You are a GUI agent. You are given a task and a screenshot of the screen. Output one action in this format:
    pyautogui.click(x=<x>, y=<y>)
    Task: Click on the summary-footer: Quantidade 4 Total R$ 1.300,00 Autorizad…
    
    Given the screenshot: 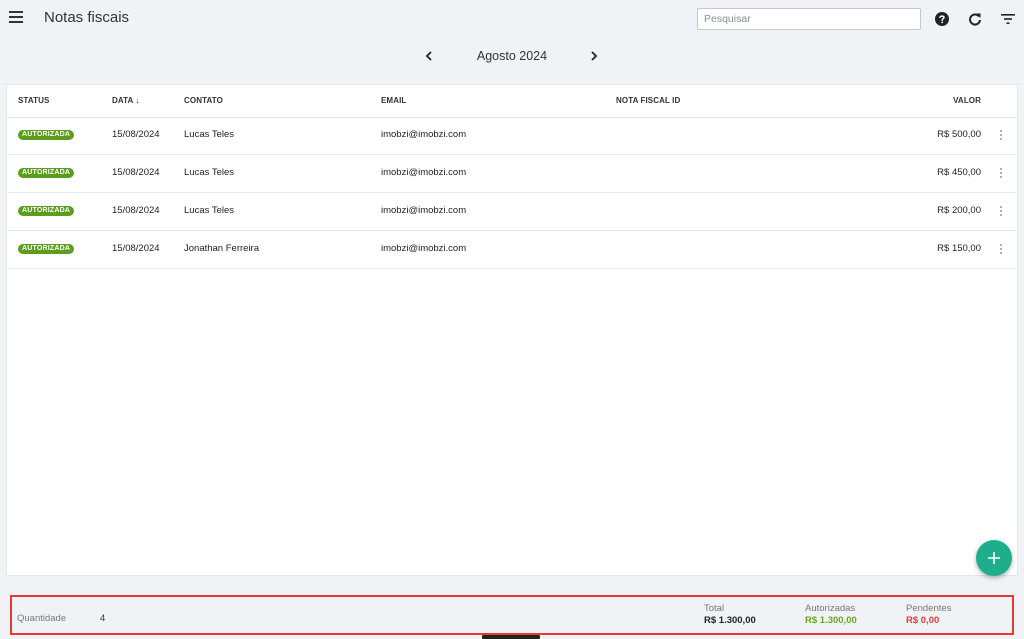 What is the action you would take?
    pyautogui.click(x=512, y=615)
    